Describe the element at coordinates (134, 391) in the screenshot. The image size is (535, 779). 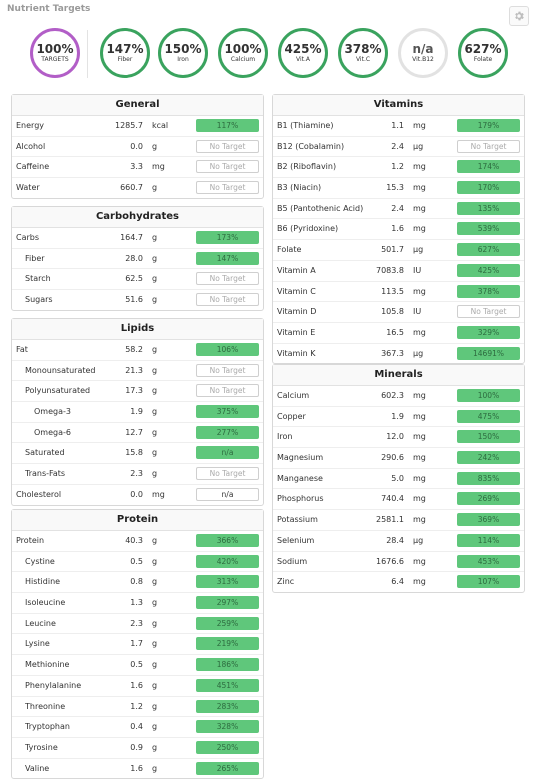
I see `nutrient-amount: 17.3` at that location.